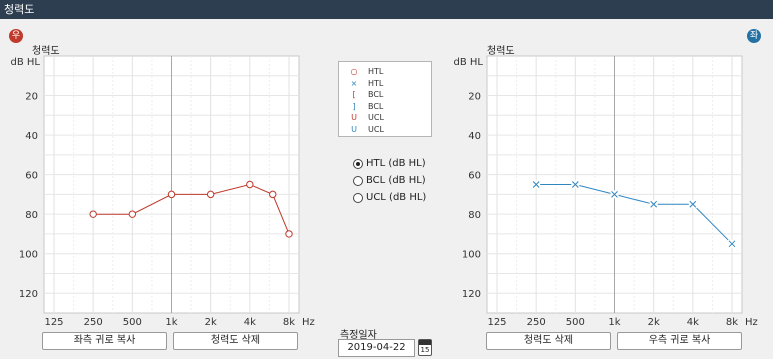 The height and width of the screenshot is (359, 773). I want to click on copy-to-right-ear-button: 우측 귀로 복사, so click(679, 341).